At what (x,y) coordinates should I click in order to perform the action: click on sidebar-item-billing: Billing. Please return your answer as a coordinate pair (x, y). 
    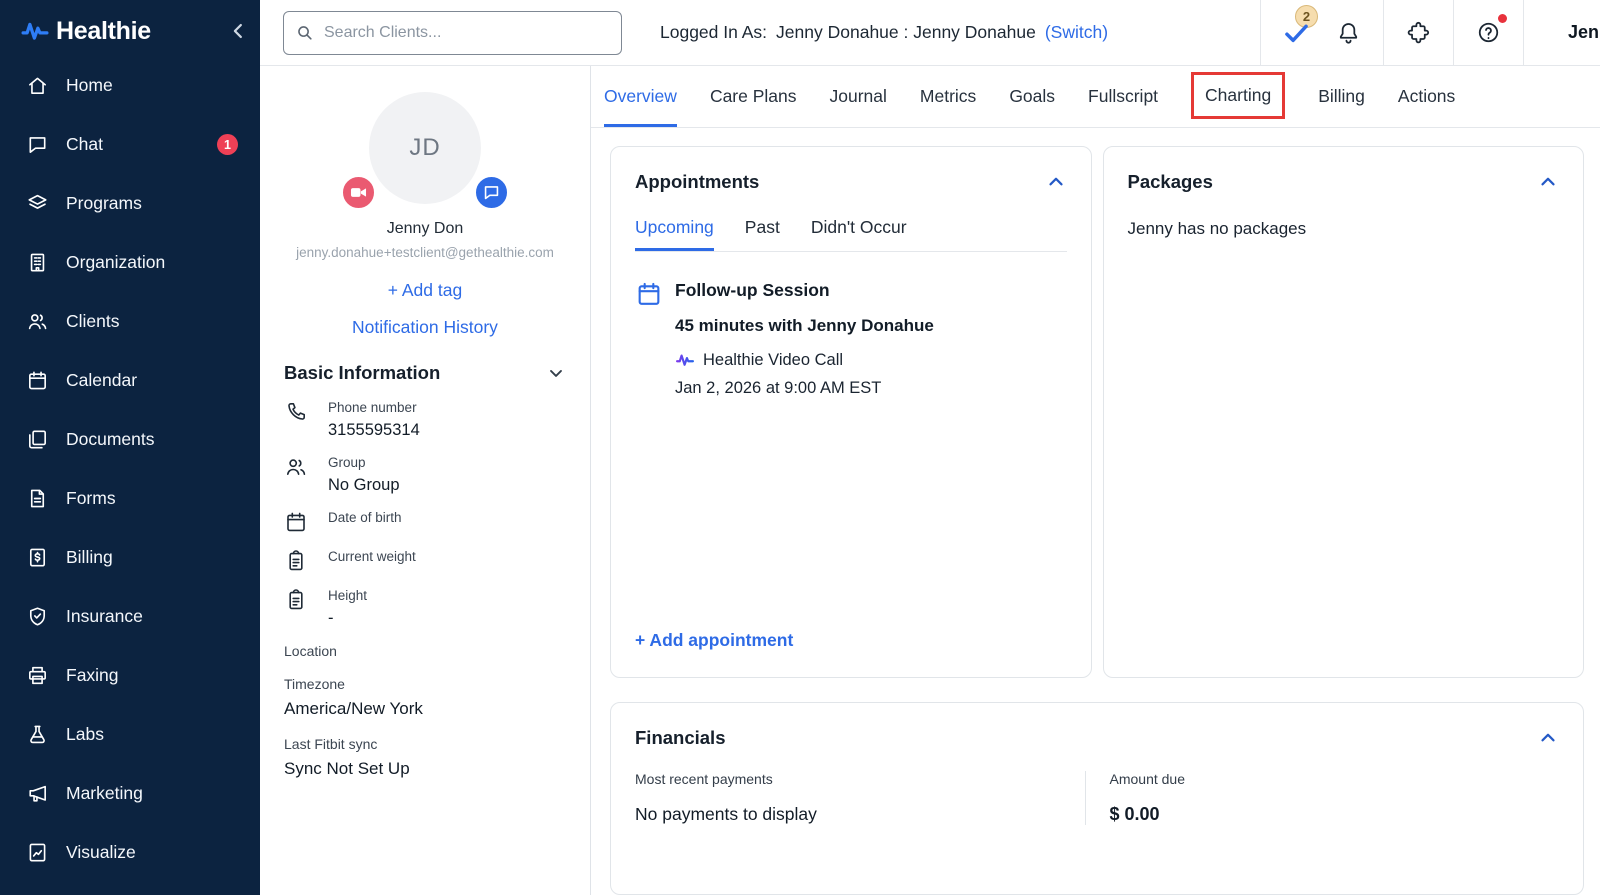
    Looking at the image, I should click on (130, 557).